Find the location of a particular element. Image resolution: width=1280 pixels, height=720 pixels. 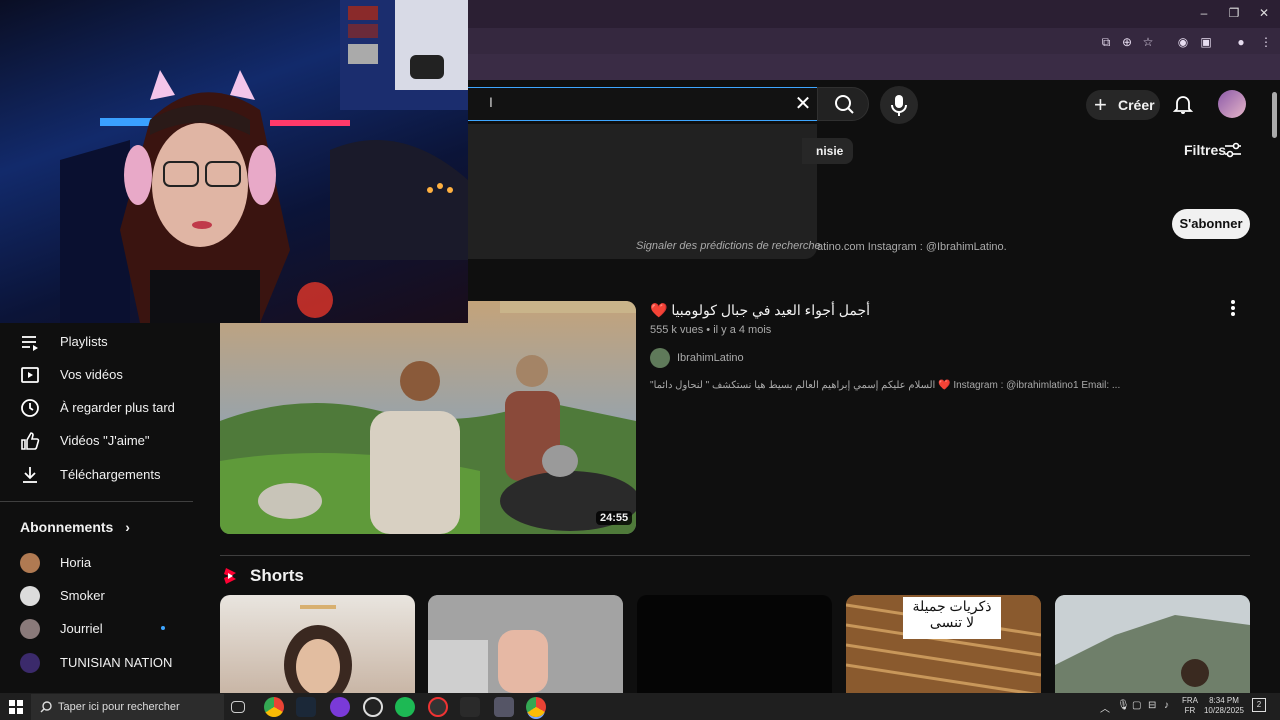

section-divider is located at coordinates (735, 555).